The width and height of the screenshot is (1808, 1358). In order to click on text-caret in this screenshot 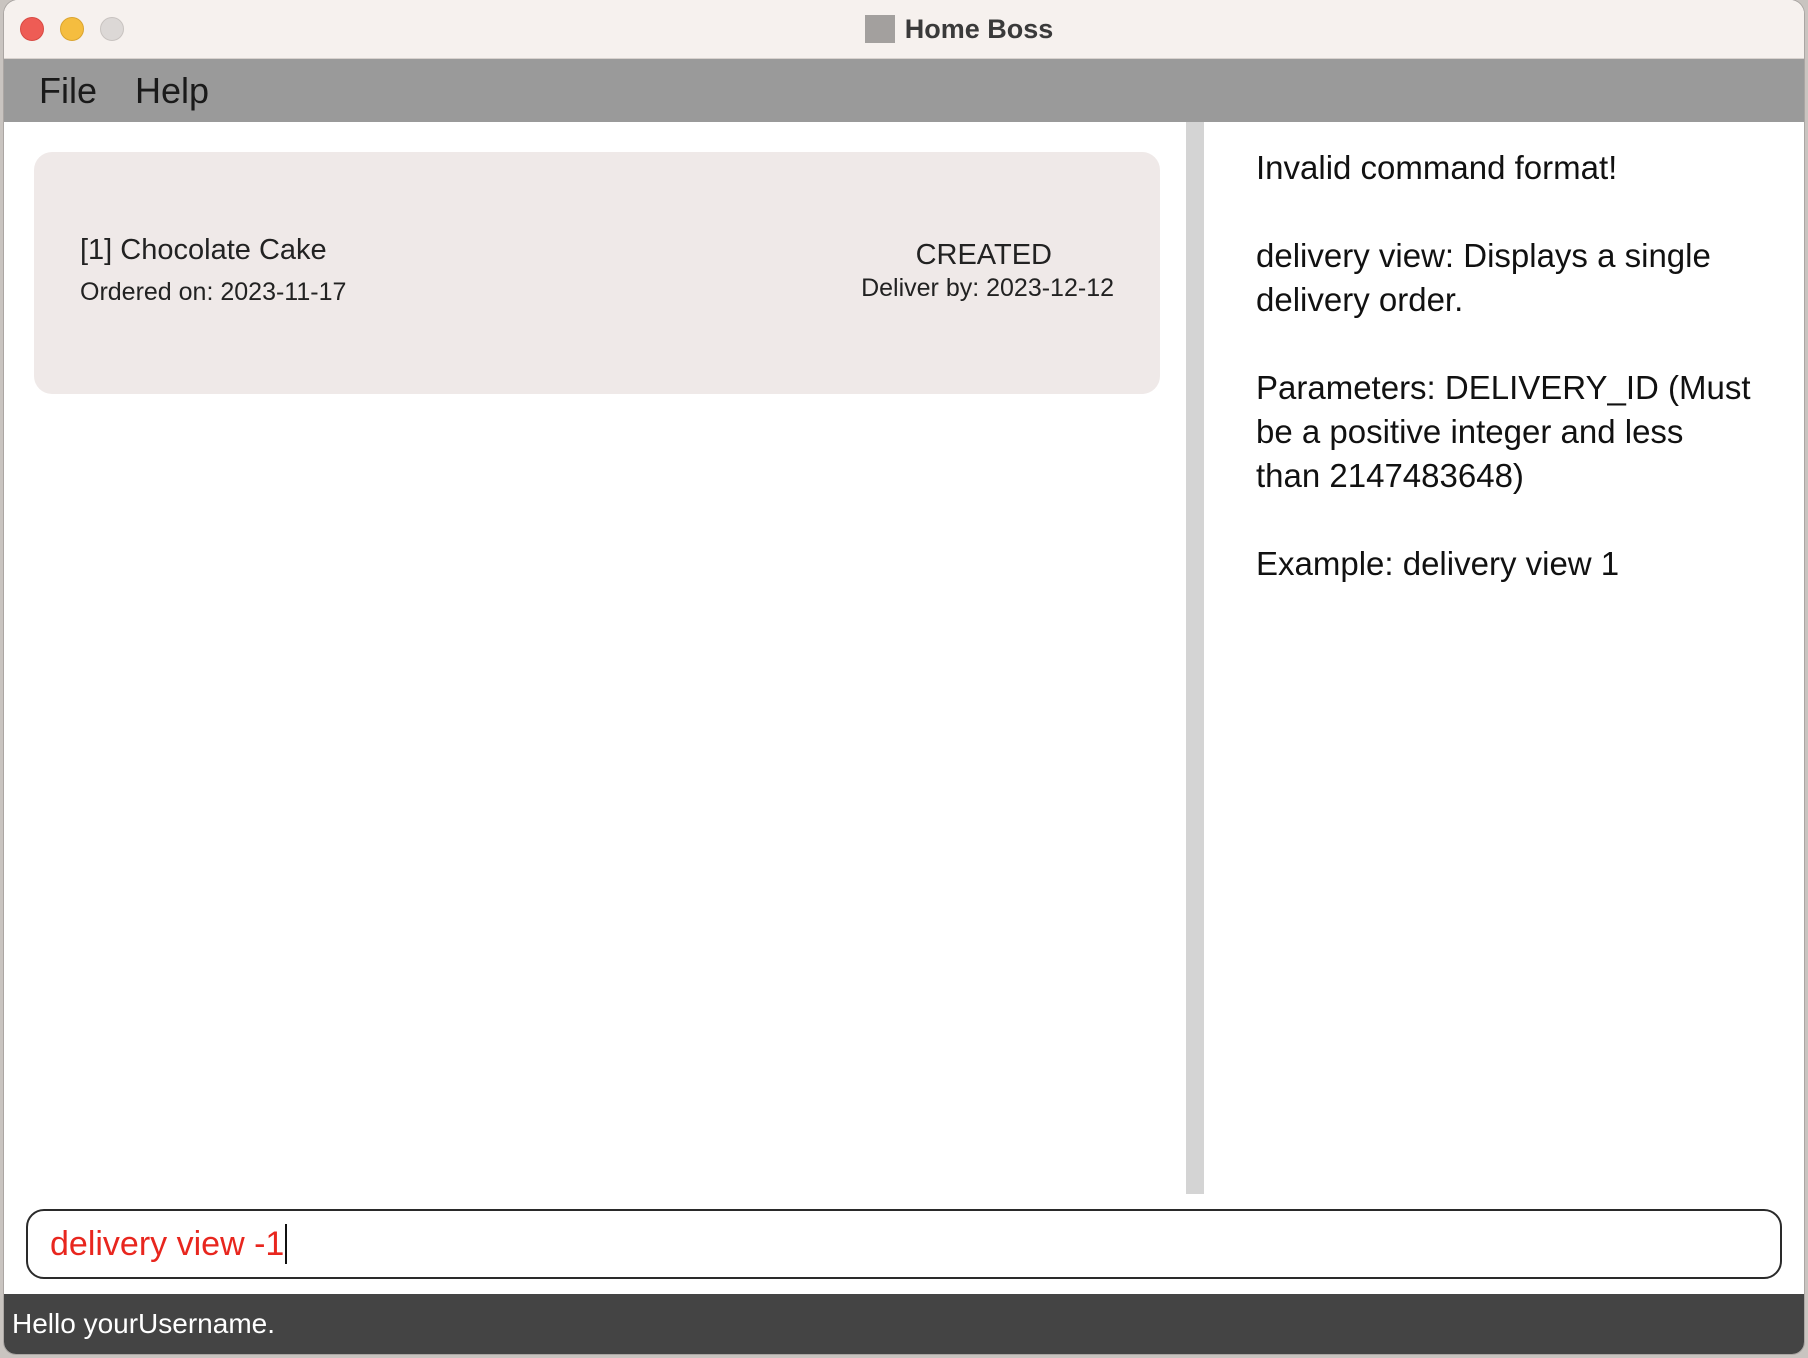, I will do `click(286, 1244)`.